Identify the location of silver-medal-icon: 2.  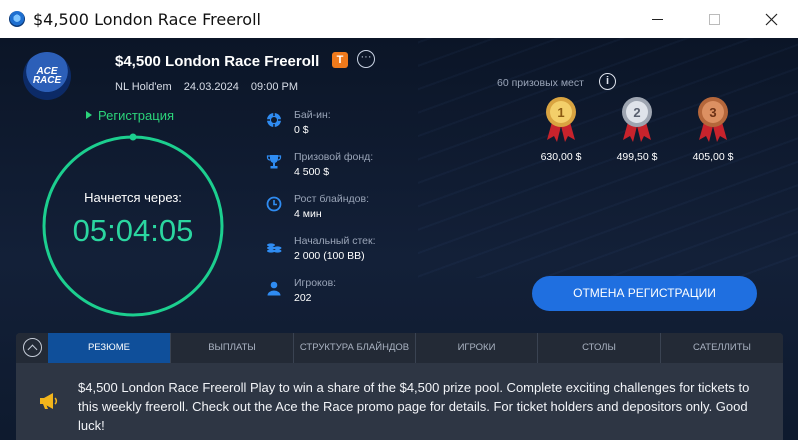
(637, 119).